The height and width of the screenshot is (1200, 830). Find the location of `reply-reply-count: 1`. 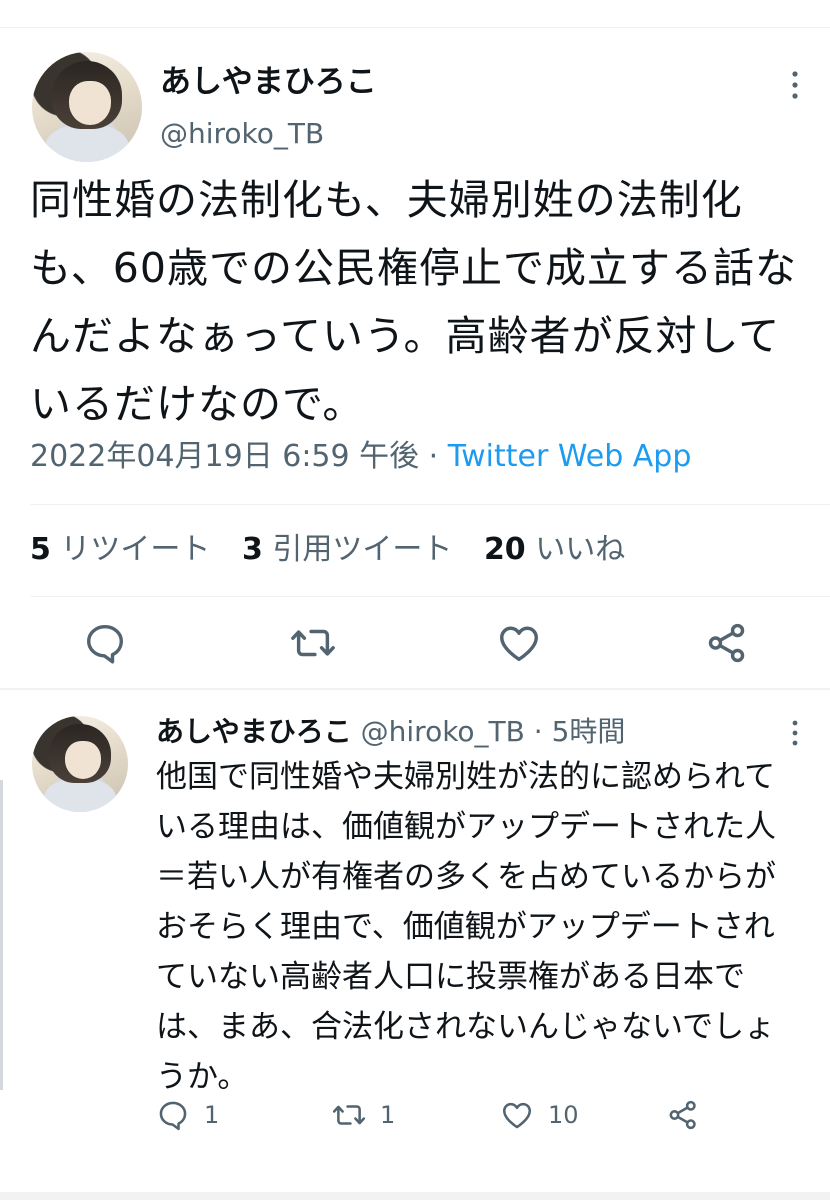

reply-reply-count: 1 is located at coordinates (212, 1115).